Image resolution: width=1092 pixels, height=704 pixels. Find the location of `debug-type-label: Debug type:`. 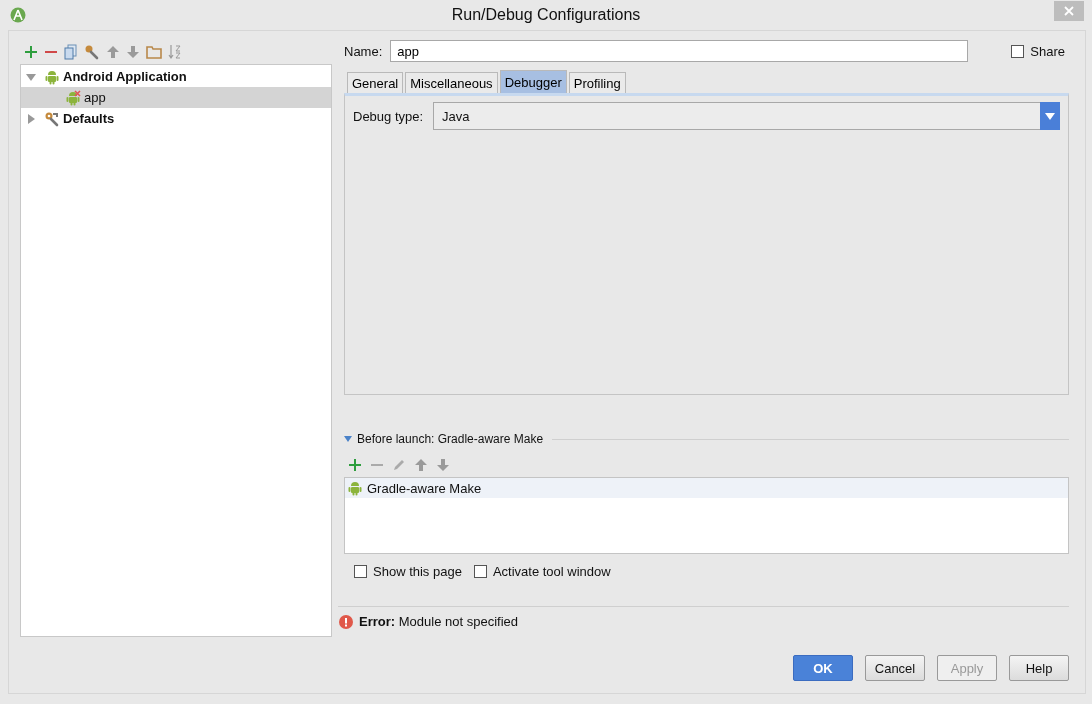

debug-type-label: Debug type: is located at coordinates (388, 116).